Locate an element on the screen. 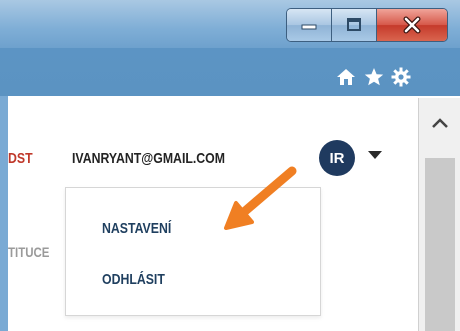 The image size is (460, 331). user-email: IVANRYANT@GMAIL.COM is located at coordinates (148, 158).